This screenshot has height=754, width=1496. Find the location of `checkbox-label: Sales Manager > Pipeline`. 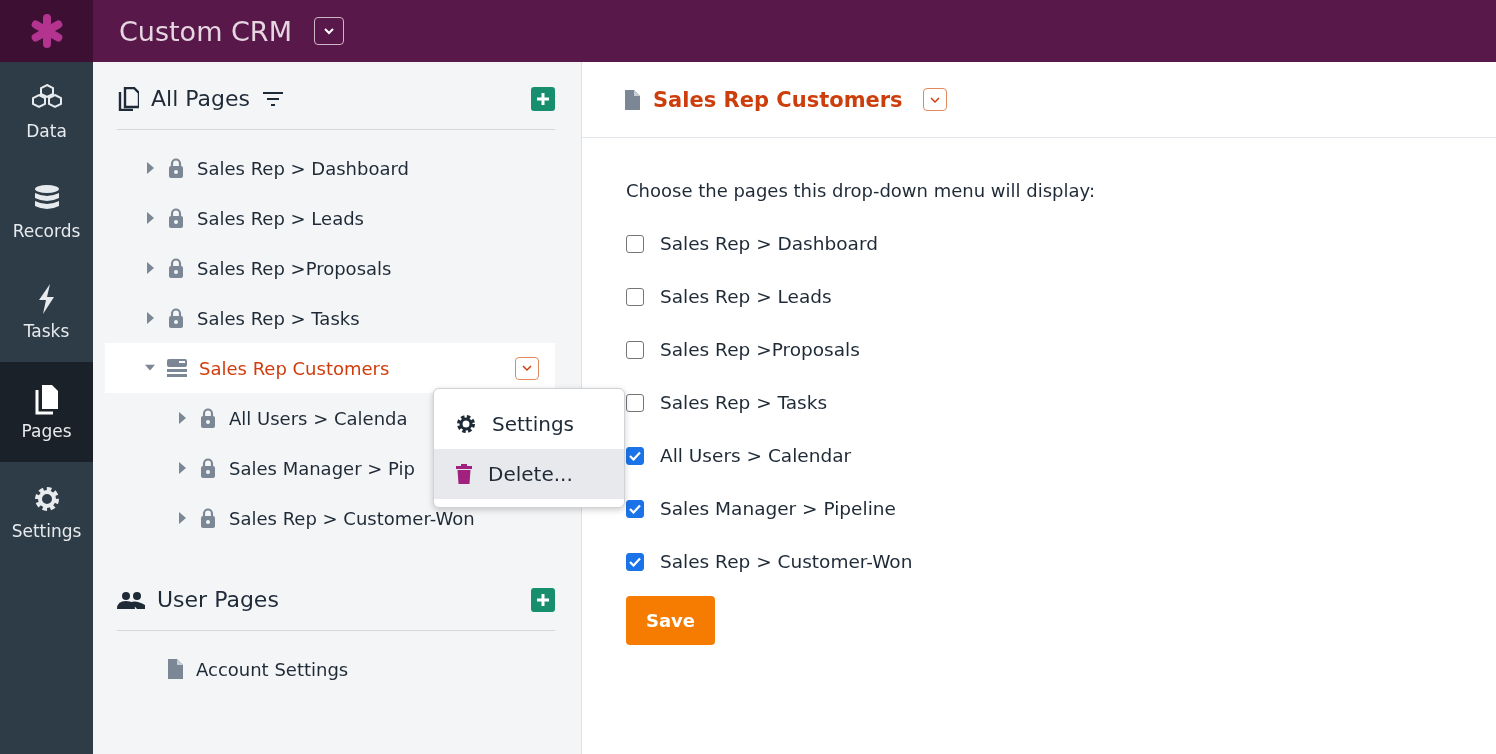

checkbox-label: Sales Manager > Pipeline is located at coordinates (778, 508).